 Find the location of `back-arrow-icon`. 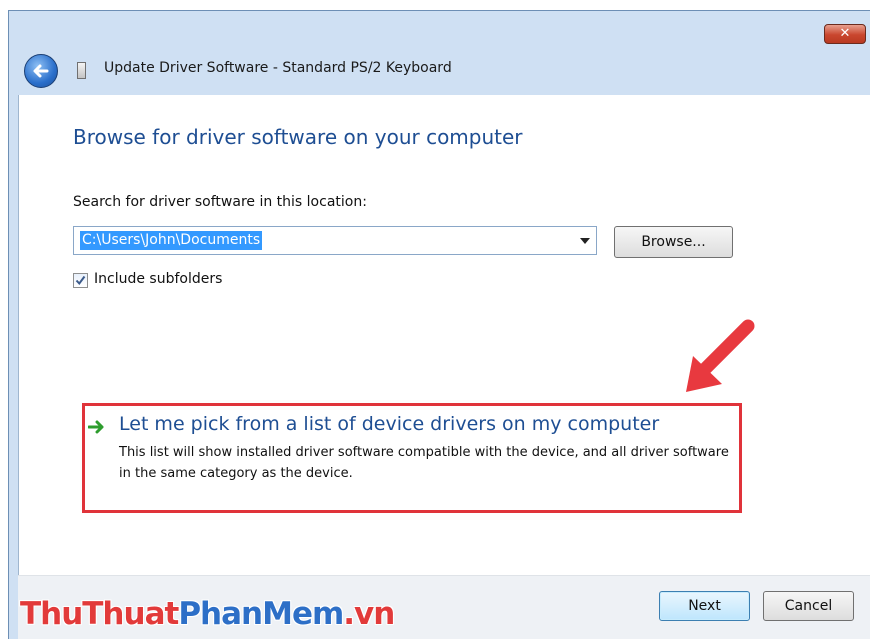

back-arrow-icon is located at coordinates (41, 71).